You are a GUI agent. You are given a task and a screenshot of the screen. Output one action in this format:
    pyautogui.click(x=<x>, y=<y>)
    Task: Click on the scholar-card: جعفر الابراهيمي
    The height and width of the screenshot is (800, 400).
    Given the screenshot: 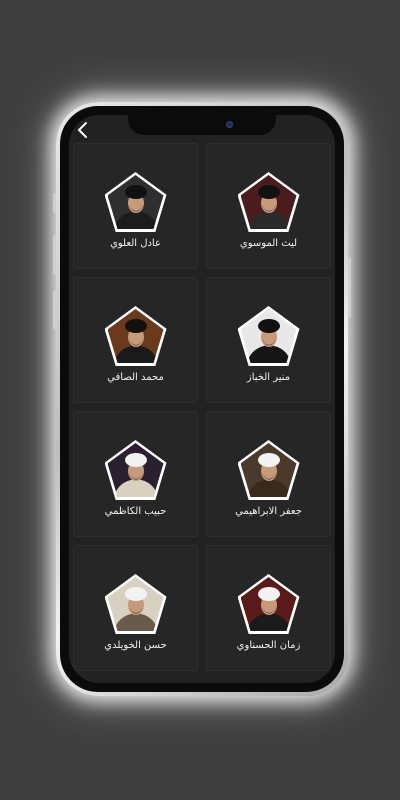 What is the action you would take?
    pyautogui.click(x=268, y=474)
    